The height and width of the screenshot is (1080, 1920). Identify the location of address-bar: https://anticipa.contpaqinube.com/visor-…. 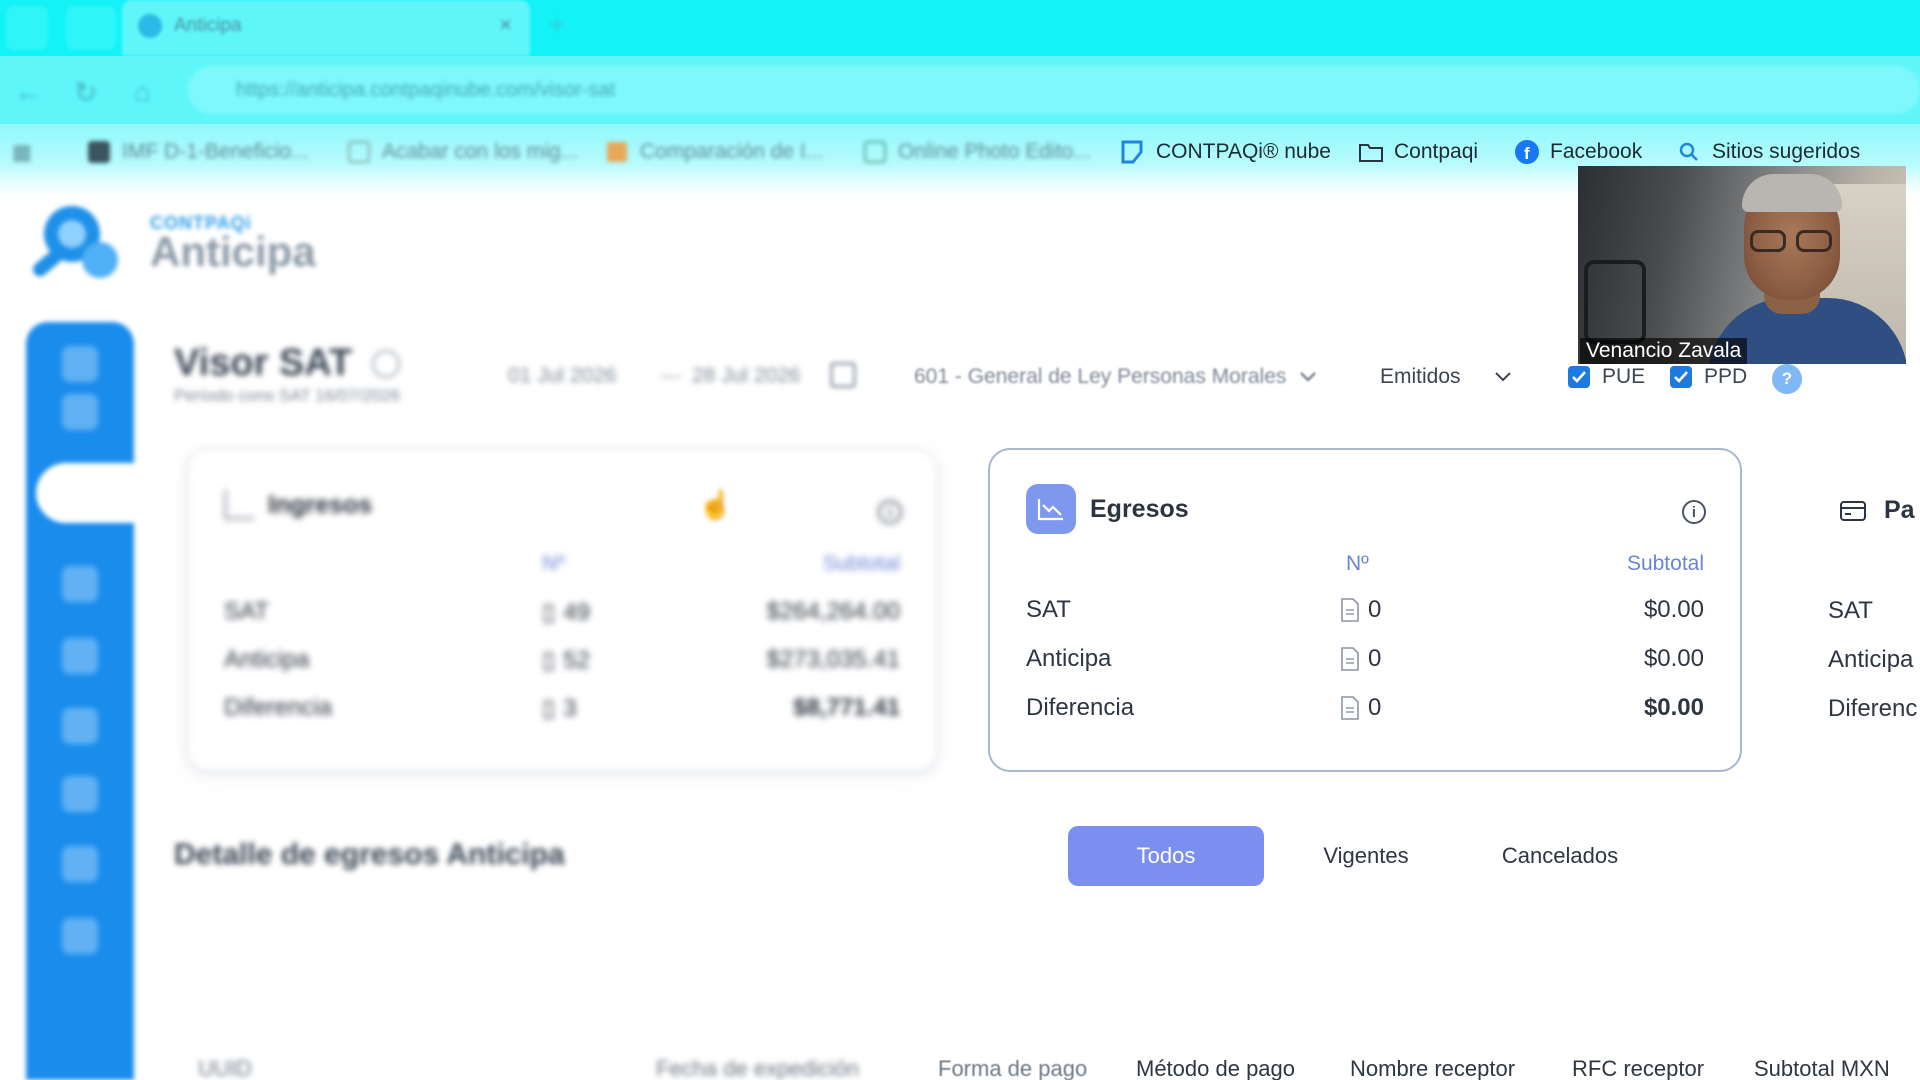
(1054, 90).